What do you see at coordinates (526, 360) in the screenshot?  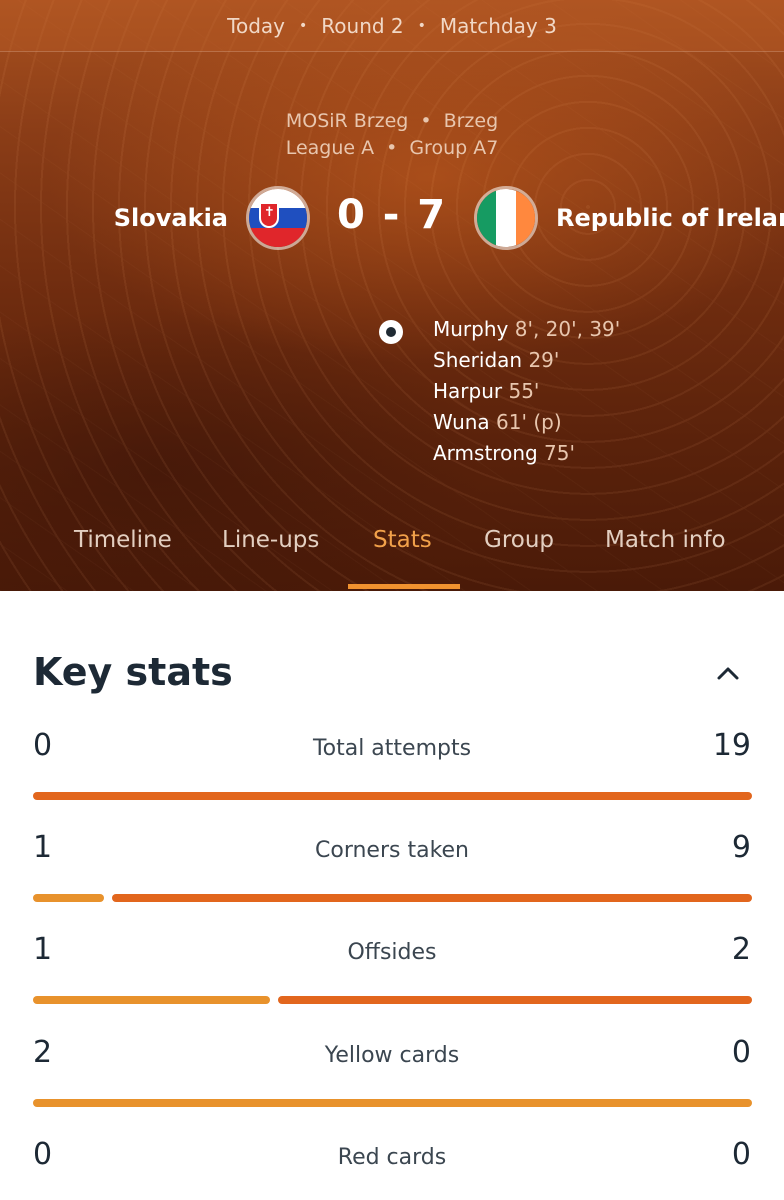 I see `scorer-row: Sheridan 29'` at bounding box center [526, 360].